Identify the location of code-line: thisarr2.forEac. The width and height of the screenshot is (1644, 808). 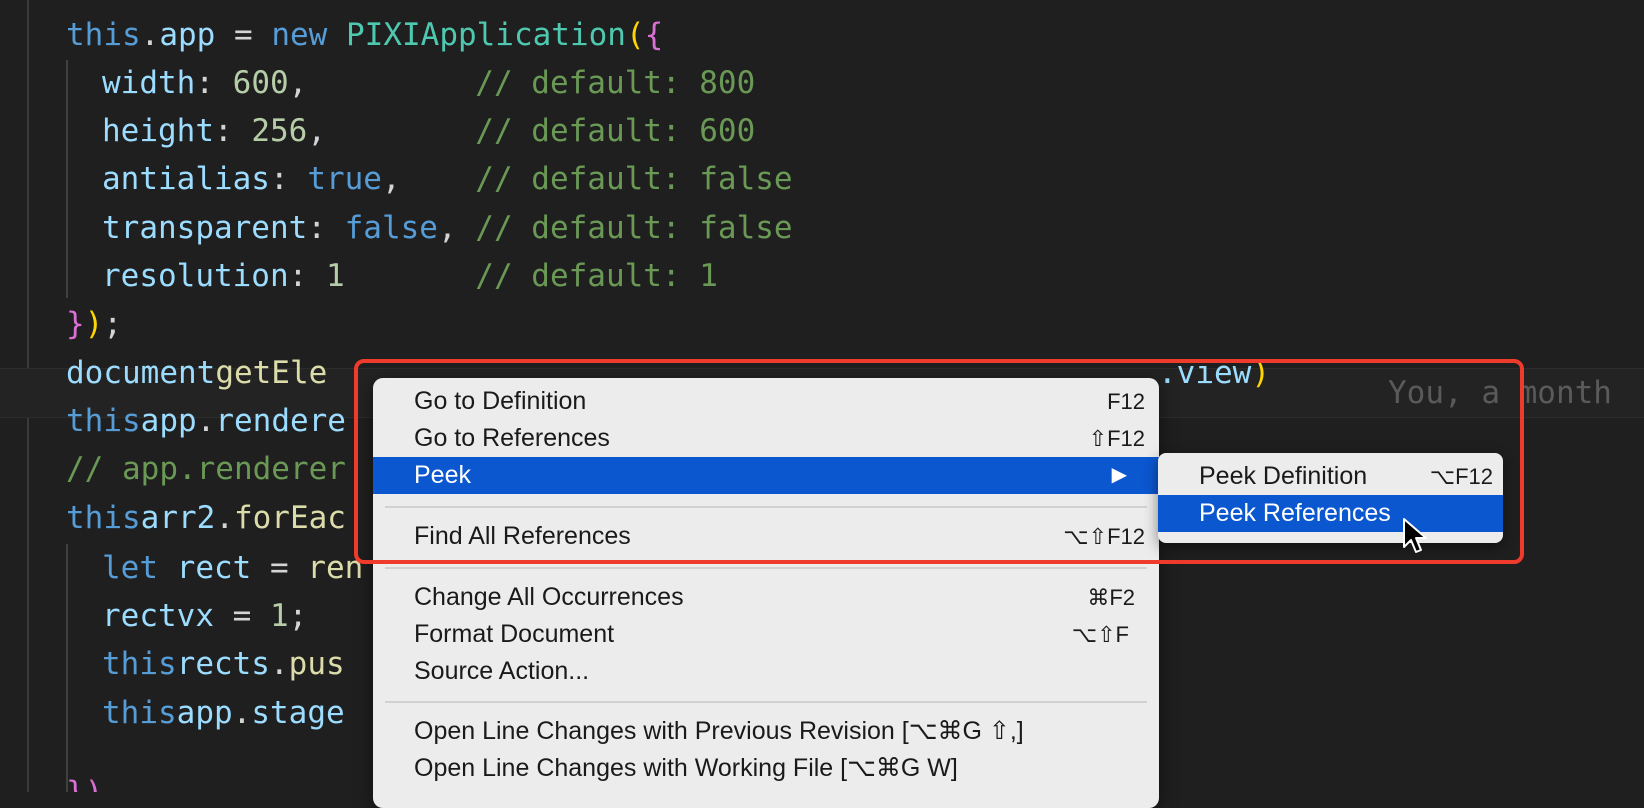
(206, 518).